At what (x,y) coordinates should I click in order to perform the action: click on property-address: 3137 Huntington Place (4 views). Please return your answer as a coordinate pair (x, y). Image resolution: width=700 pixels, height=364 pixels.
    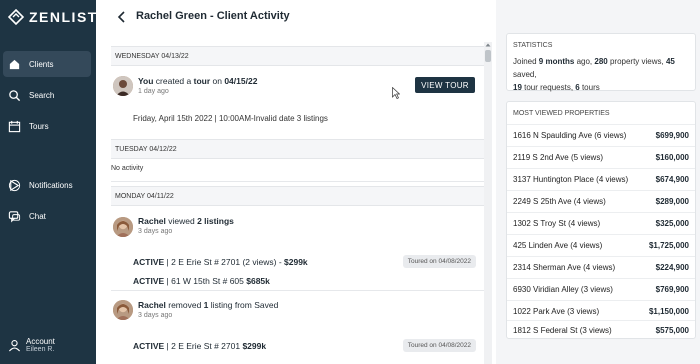
    Looking at the image, I should click on (571, 179).